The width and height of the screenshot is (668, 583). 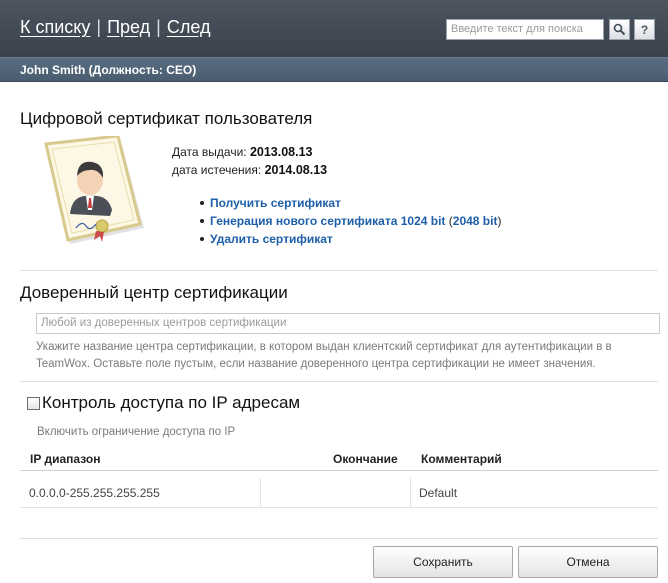 I want to click on column-end: Окончание, so click(x=365, y=459).